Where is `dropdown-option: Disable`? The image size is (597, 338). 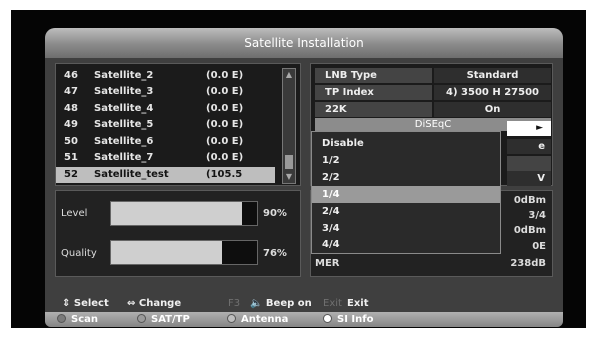 dropdown-option: Disable is located at coordinates (406, 143).